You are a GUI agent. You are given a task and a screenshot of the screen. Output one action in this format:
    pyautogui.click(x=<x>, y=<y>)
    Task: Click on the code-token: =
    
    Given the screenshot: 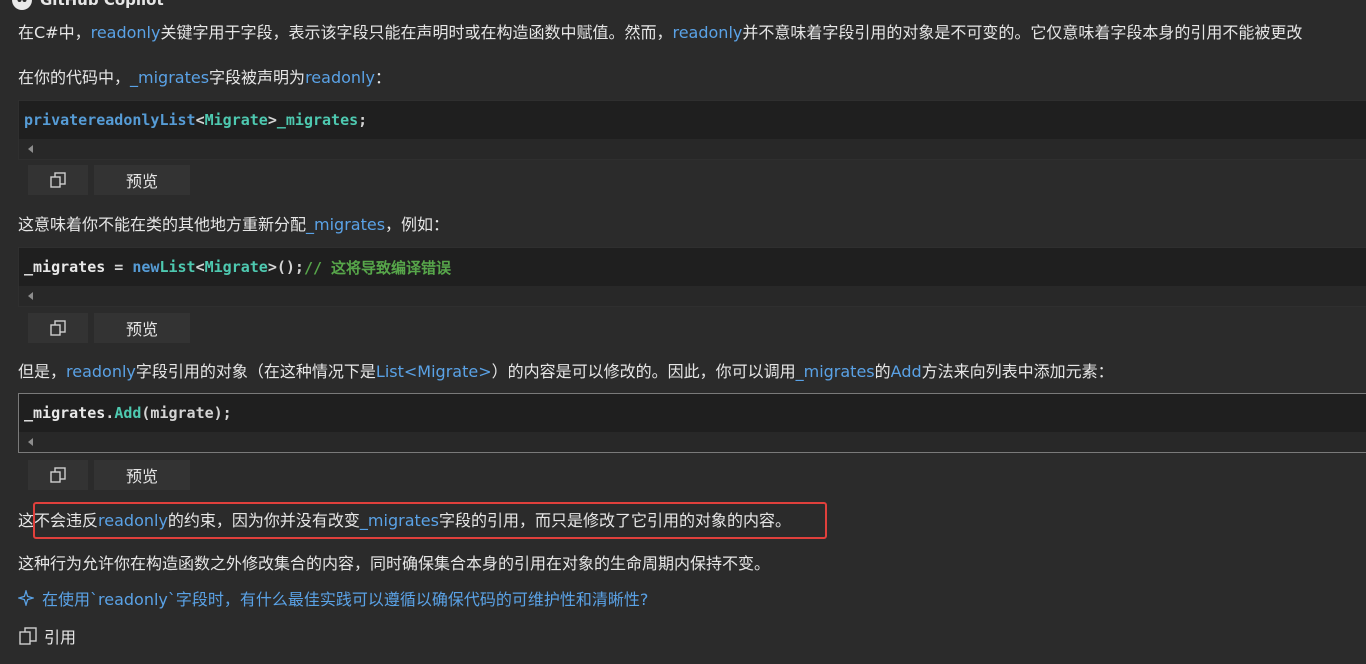 What is the action you would take?
    pyautogui.click(x=119, y=267)
    